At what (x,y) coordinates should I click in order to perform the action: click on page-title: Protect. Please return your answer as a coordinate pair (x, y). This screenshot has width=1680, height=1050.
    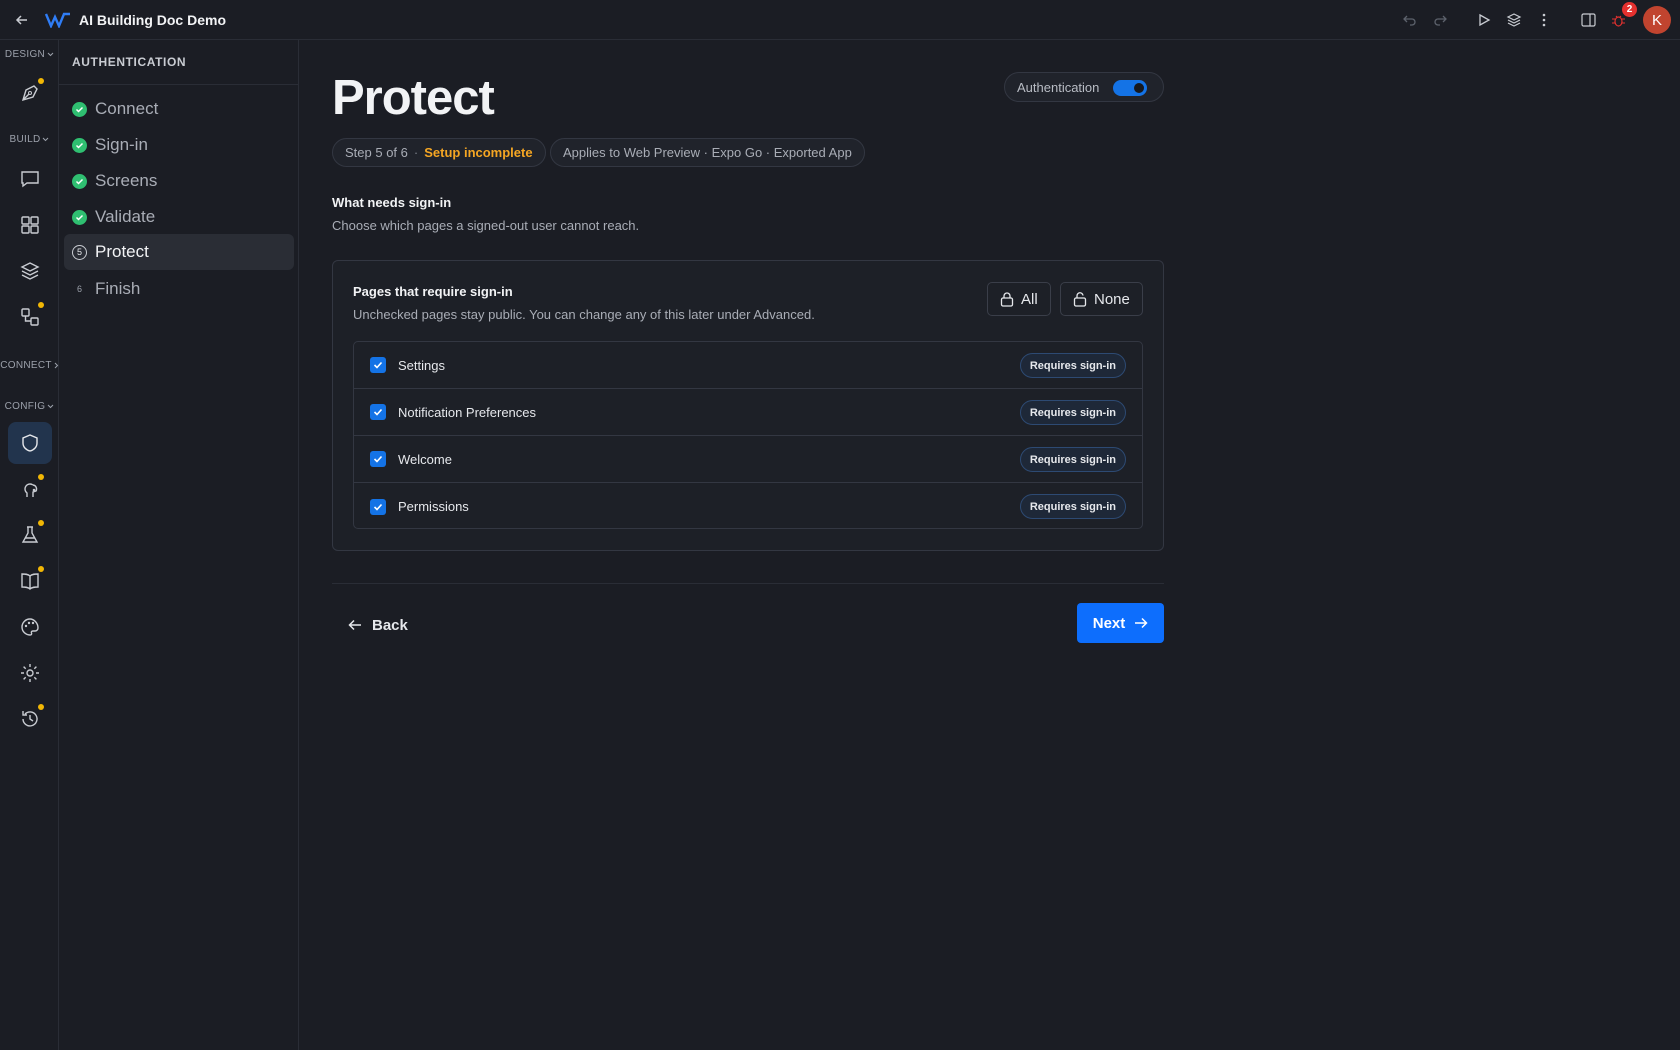
    Looking at the image, I should click on (413, 98).